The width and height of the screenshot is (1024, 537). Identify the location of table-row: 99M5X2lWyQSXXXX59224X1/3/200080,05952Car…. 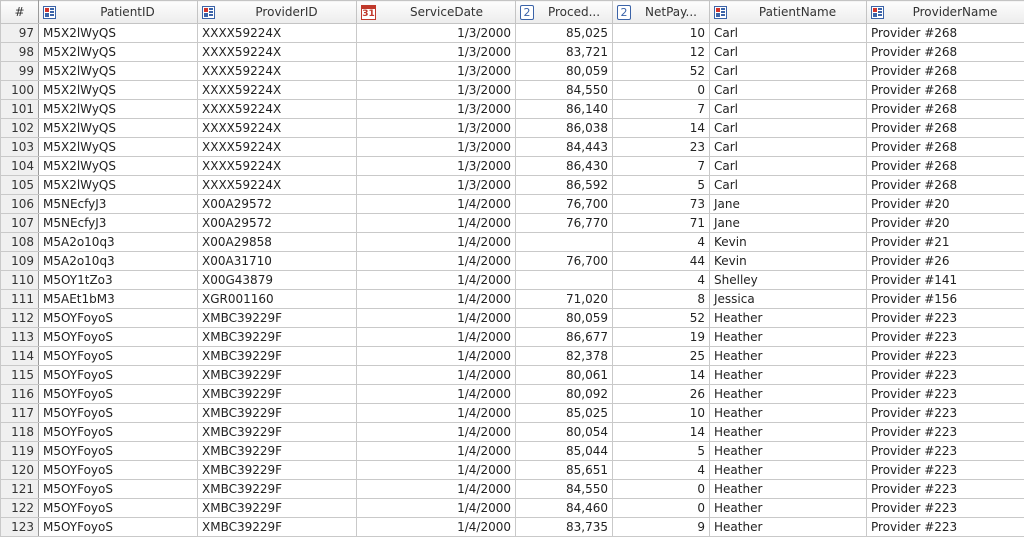
(512, 71).